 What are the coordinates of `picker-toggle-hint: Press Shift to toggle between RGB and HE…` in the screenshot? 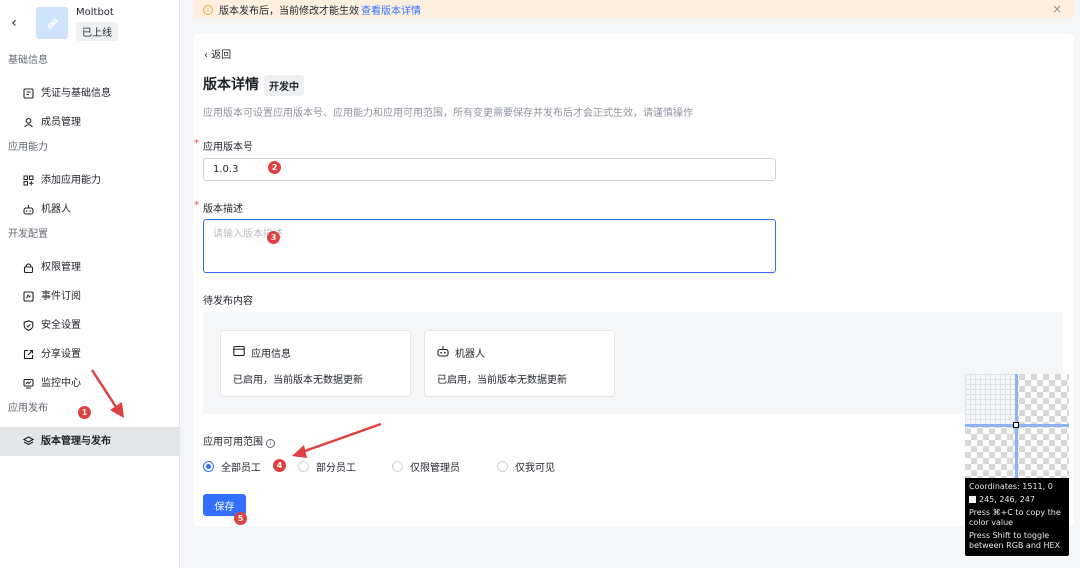 It's located at (1015, 540).